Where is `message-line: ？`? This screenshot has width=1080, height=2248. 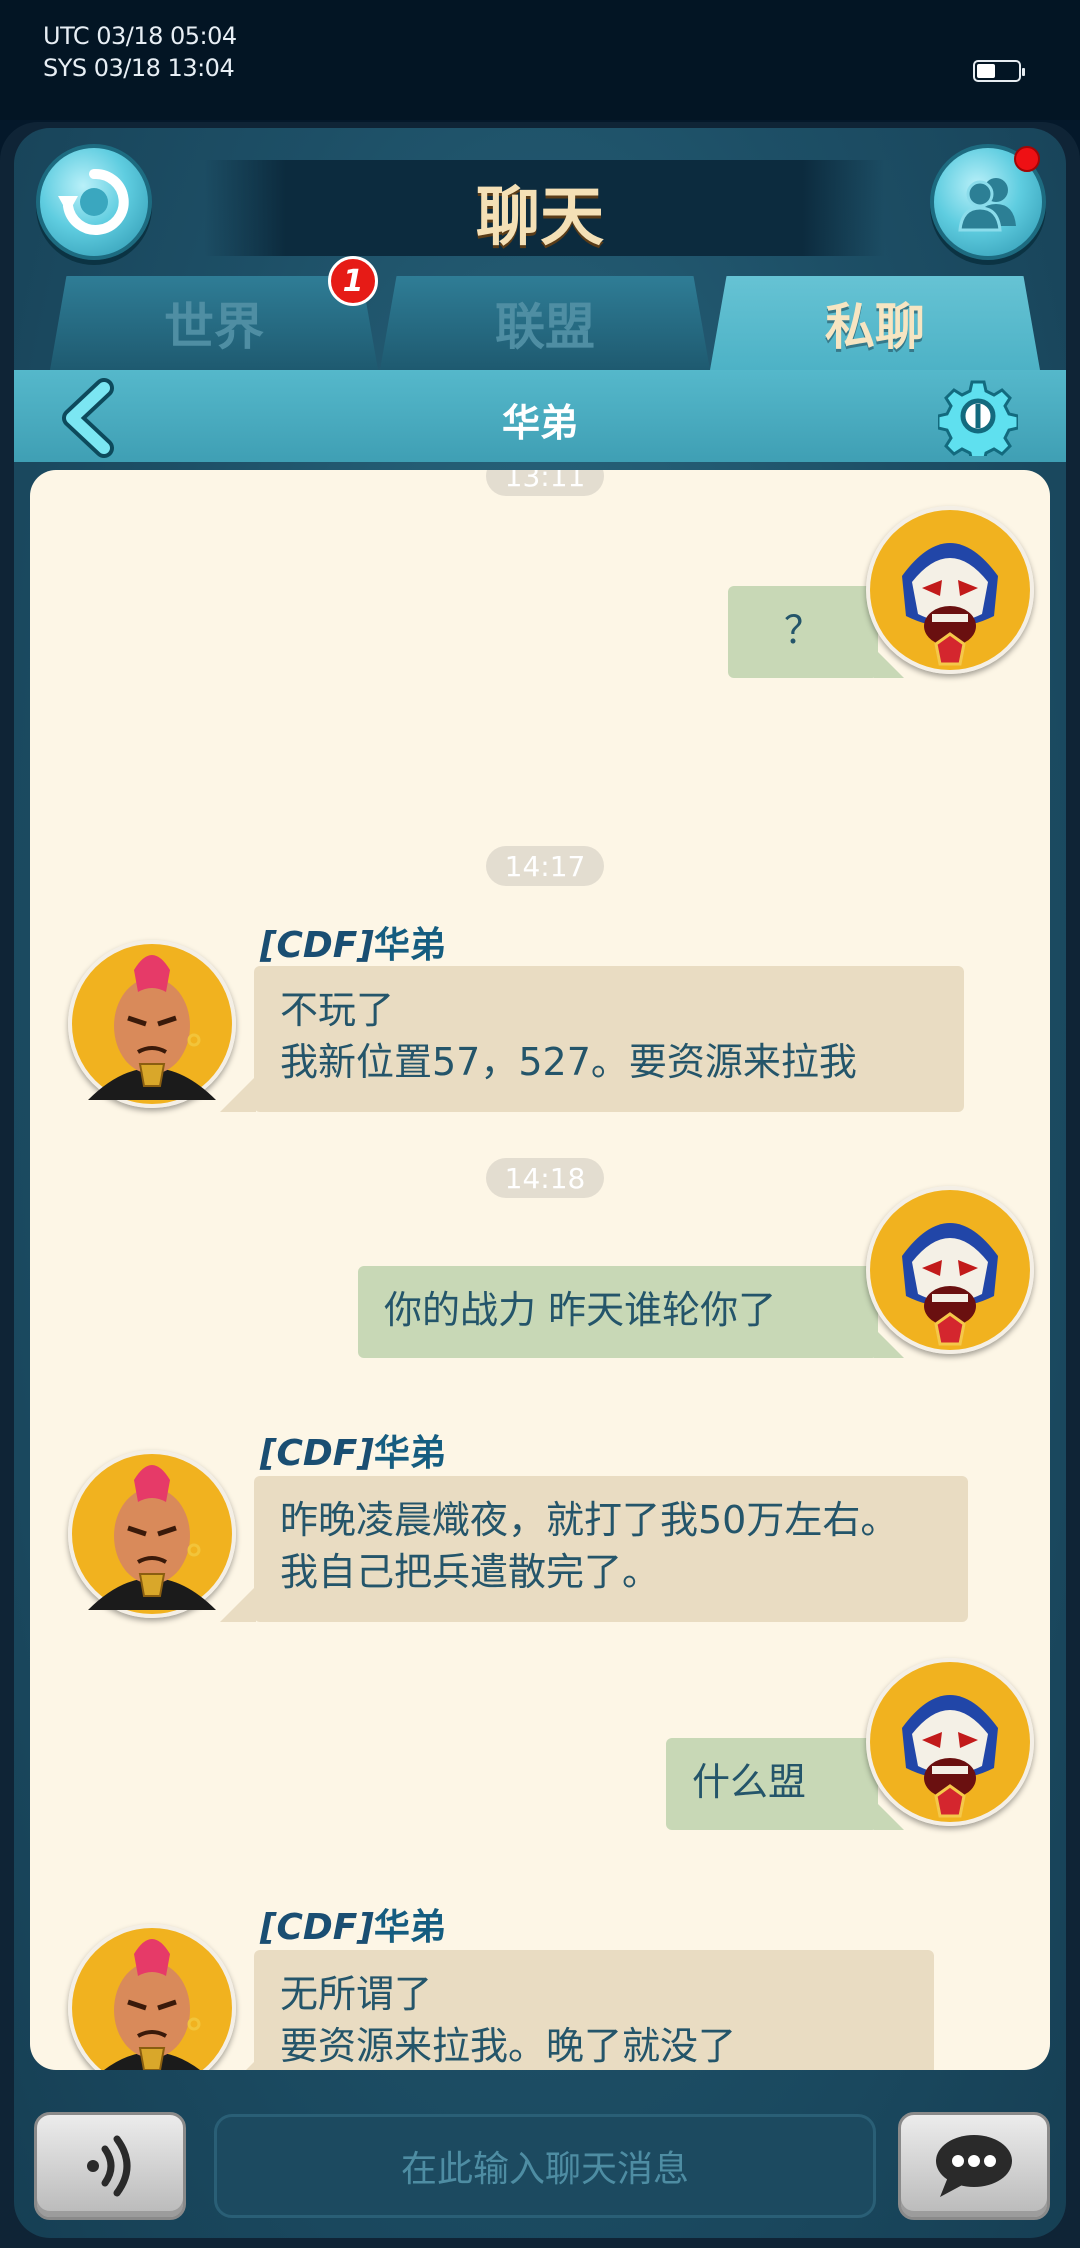
message-line: ？ is located at coordinates (802, 630).